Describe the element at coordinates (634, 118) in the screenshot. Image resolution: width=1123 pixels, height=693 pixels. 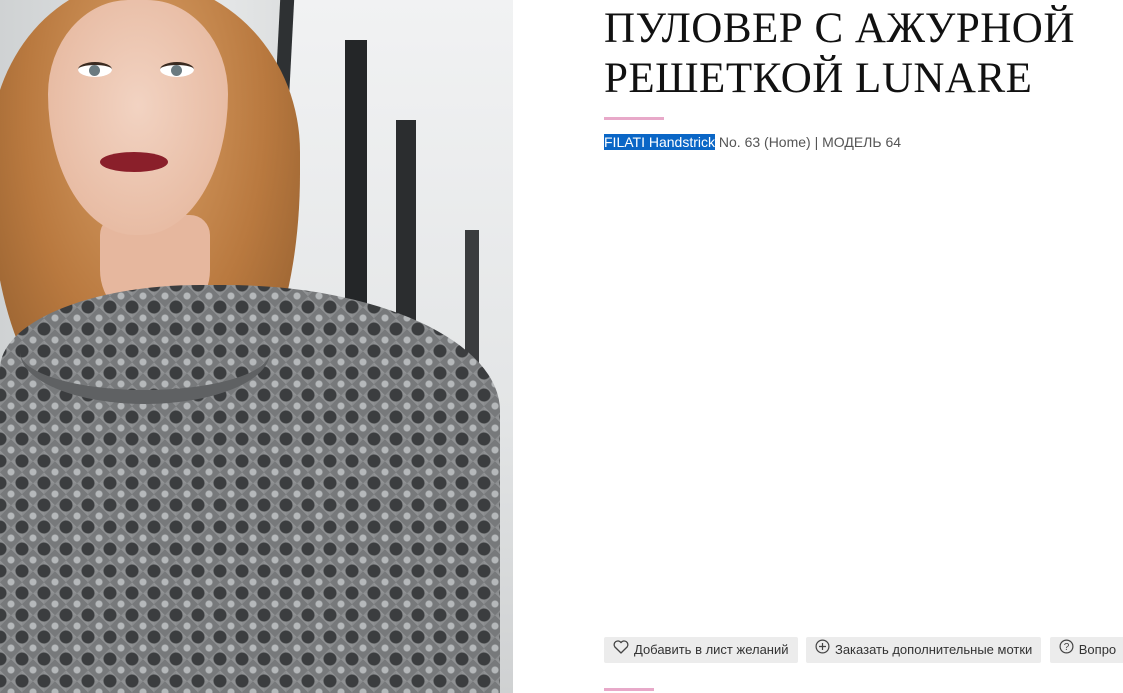
I see `title-accent-divider` at that location.